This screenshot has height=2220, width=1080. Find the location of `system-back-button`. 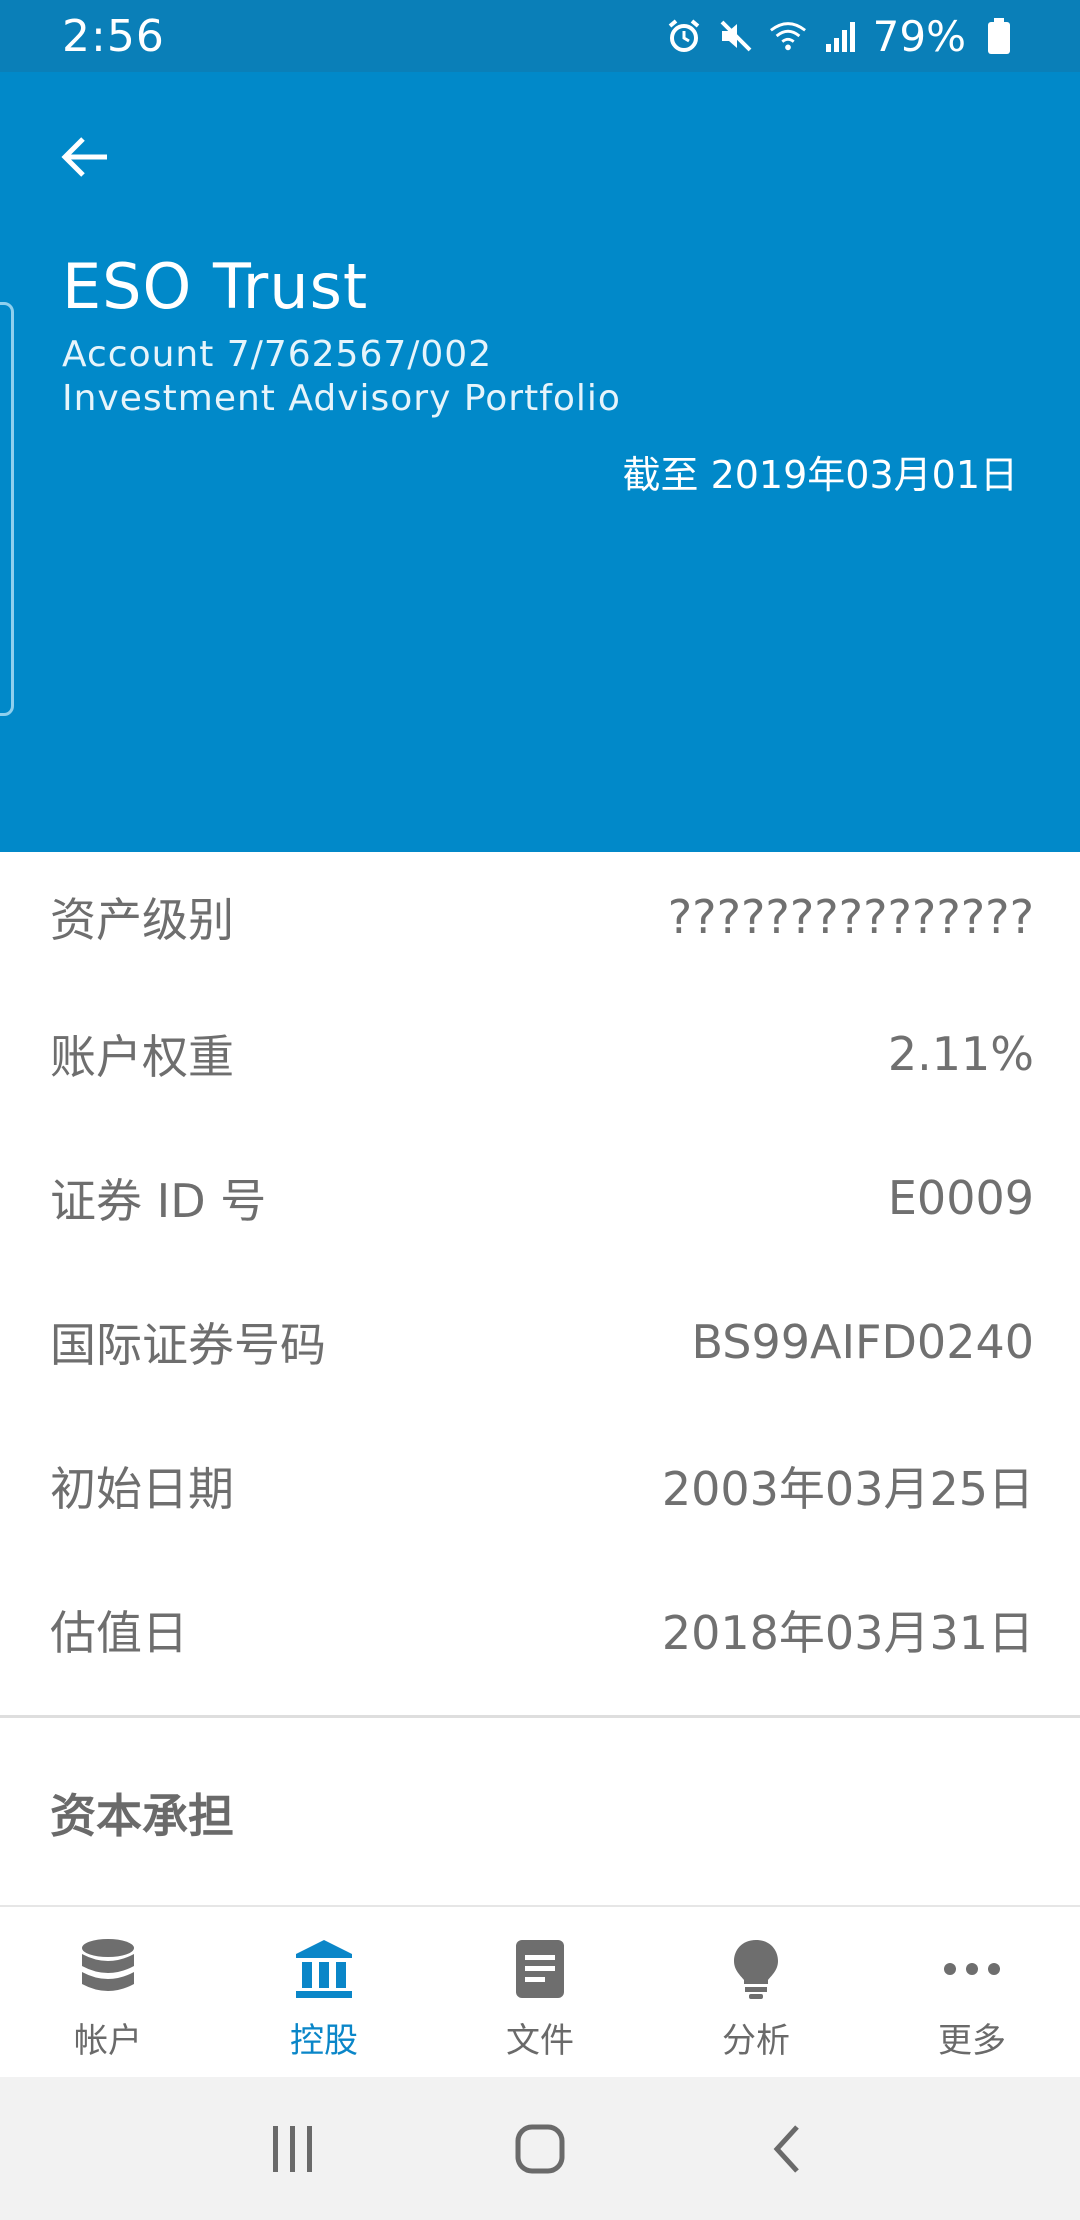

system-back-button is located at coordinates (787, 2149).